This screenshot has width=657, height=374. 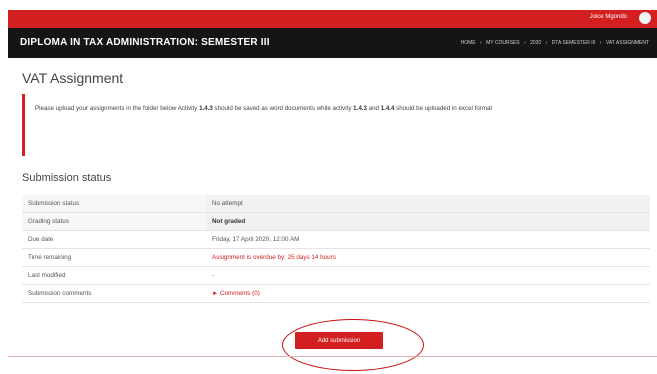 What do you see at coordinates (428, 275) in the screenshot?
I see `last-modified-value: -` at bounding box center [428, 275].